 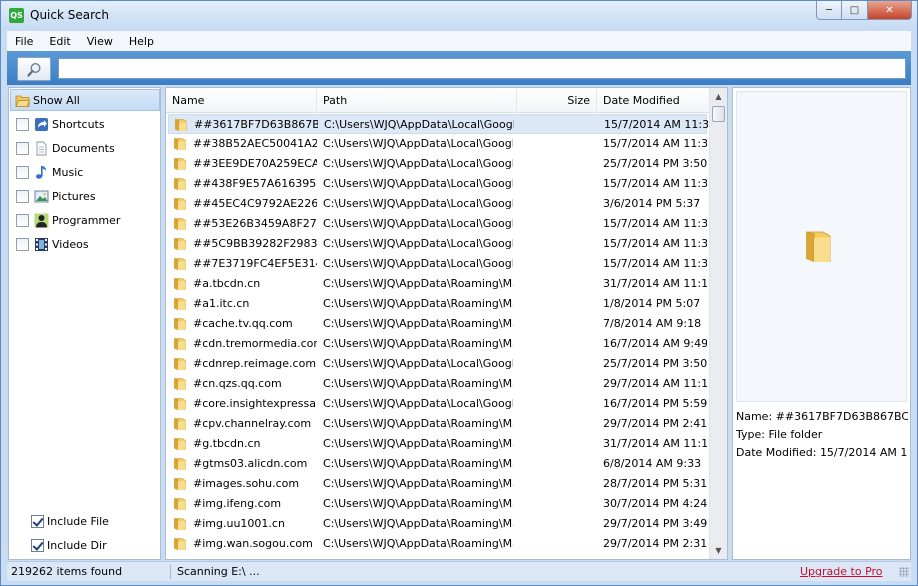 I want to click on file-name: #cache.tv.qq.com, so click(x=243, y=323).